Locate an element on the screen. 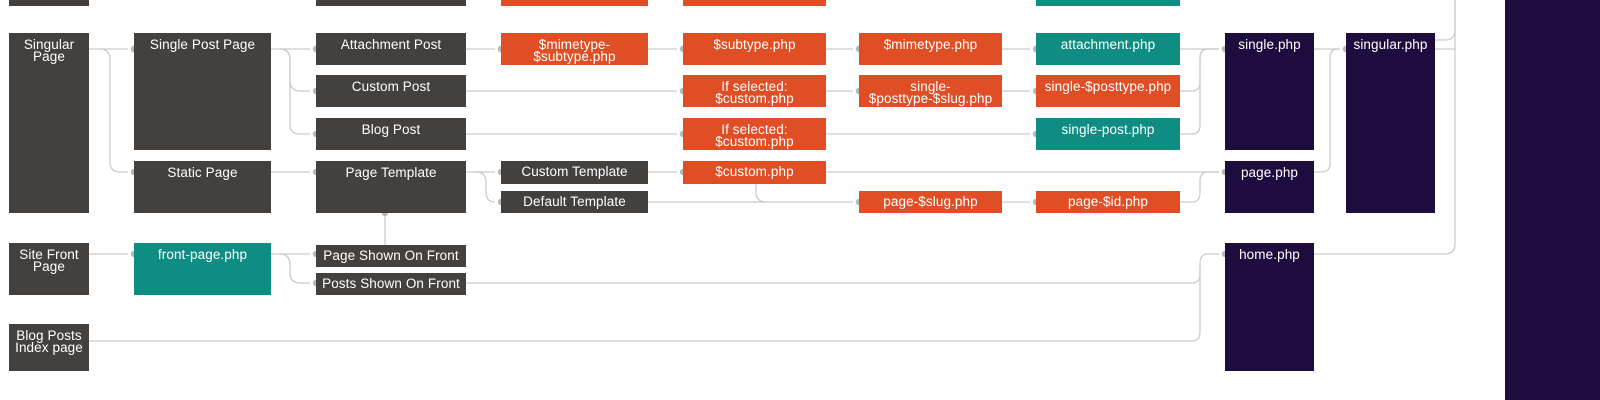 This screenshot has width=1600, height=400. node-attachment-php: attachment.php is located at coordinates (1108, 49).